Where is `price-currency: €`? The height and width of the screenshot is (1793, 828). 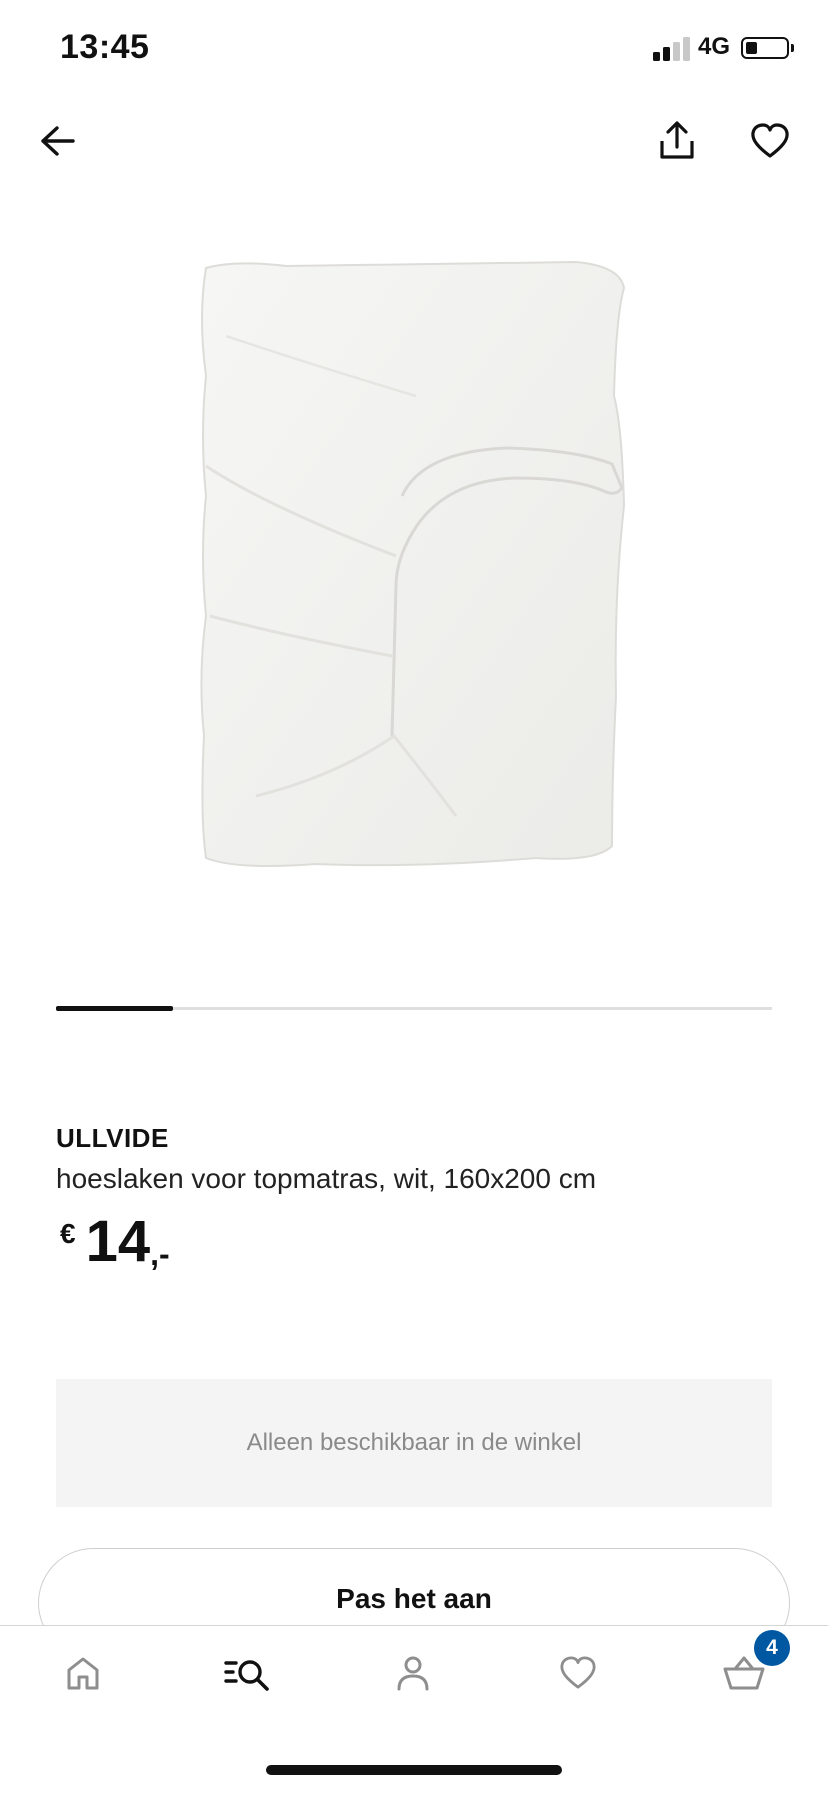
price-currency: € is located at coordinates (68, 1233).